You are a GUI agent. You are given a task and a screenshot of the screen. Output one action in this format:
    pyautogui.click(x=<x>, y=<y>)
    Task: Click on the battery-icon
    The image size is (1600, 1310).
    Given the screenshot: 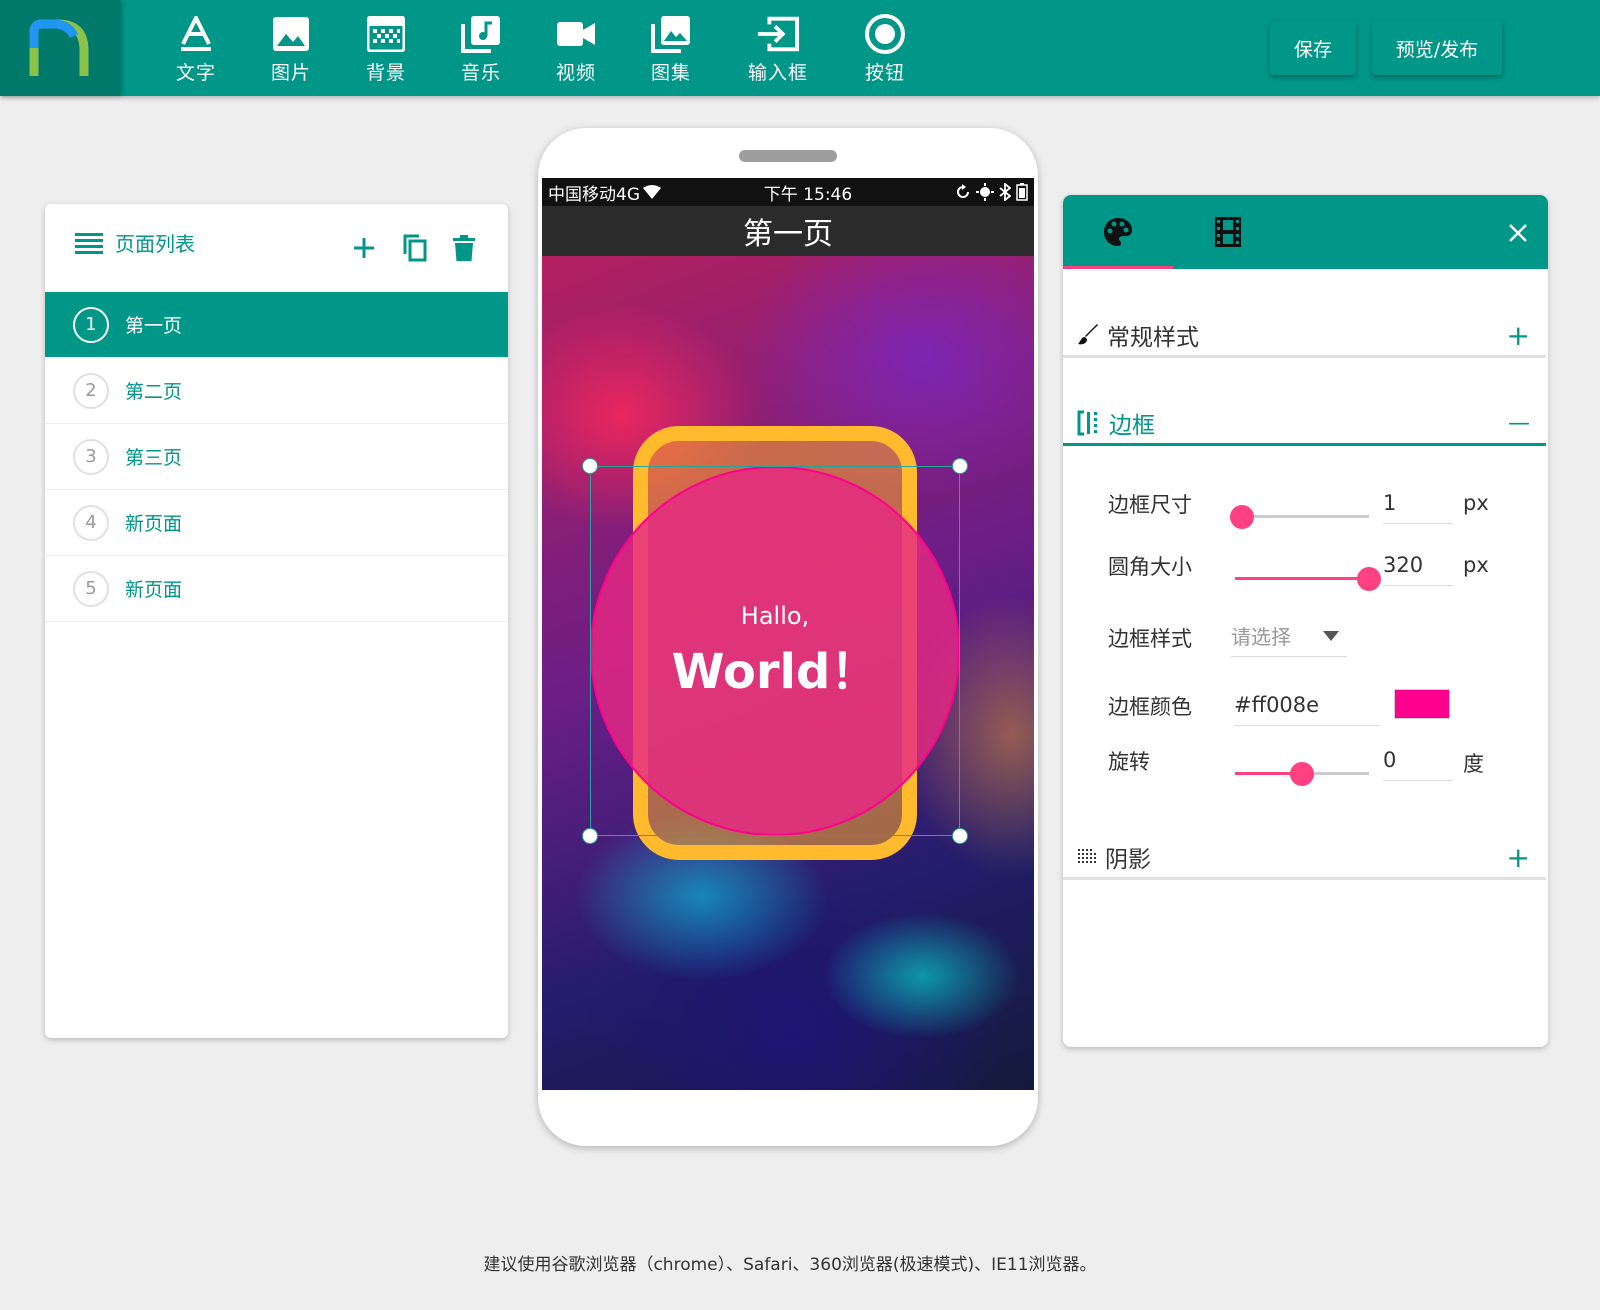 What is the action you would take?
    pyautogui.click(x=1022, y=192)
    